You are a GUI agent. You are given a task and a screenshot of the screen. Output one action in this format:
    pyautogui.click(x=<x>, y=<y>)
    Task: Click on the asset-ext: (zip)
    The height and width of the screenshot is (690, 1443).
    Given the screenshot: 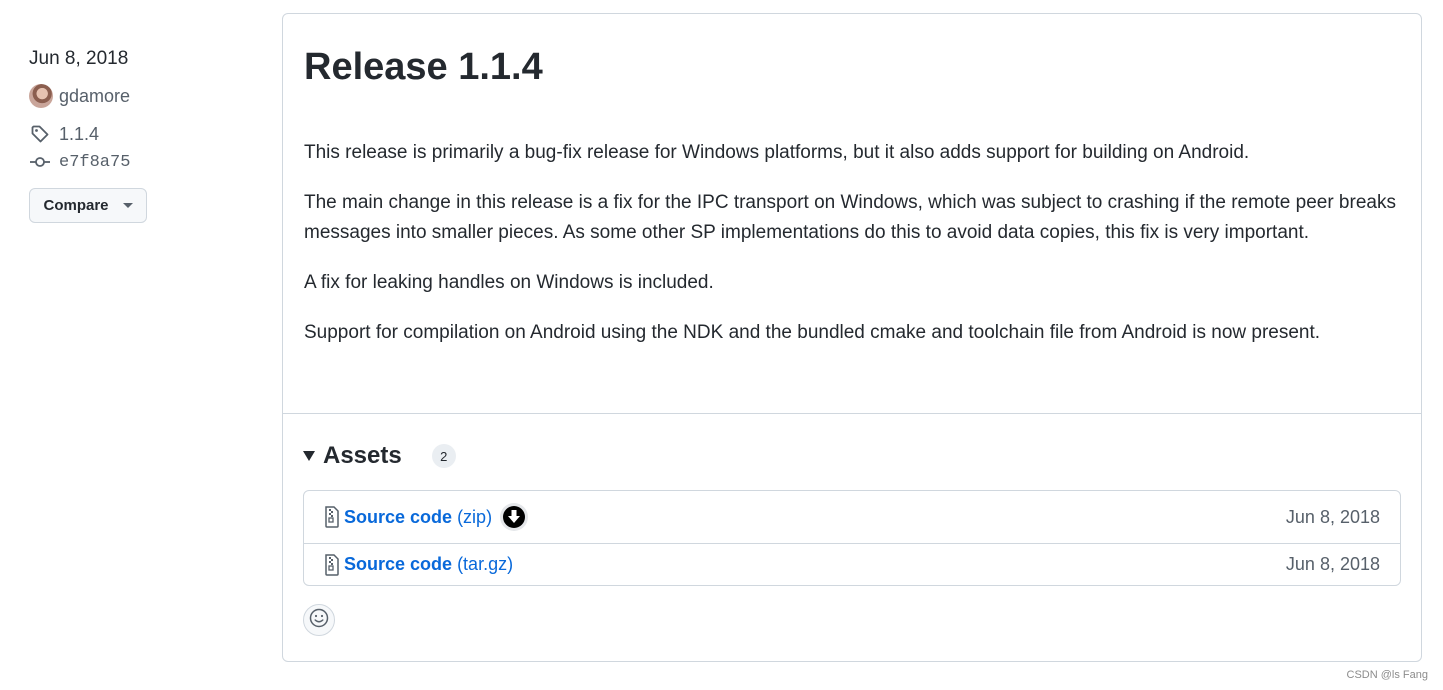 What is the action you would take?
    pyautogui.click(x=475, y=516)
    